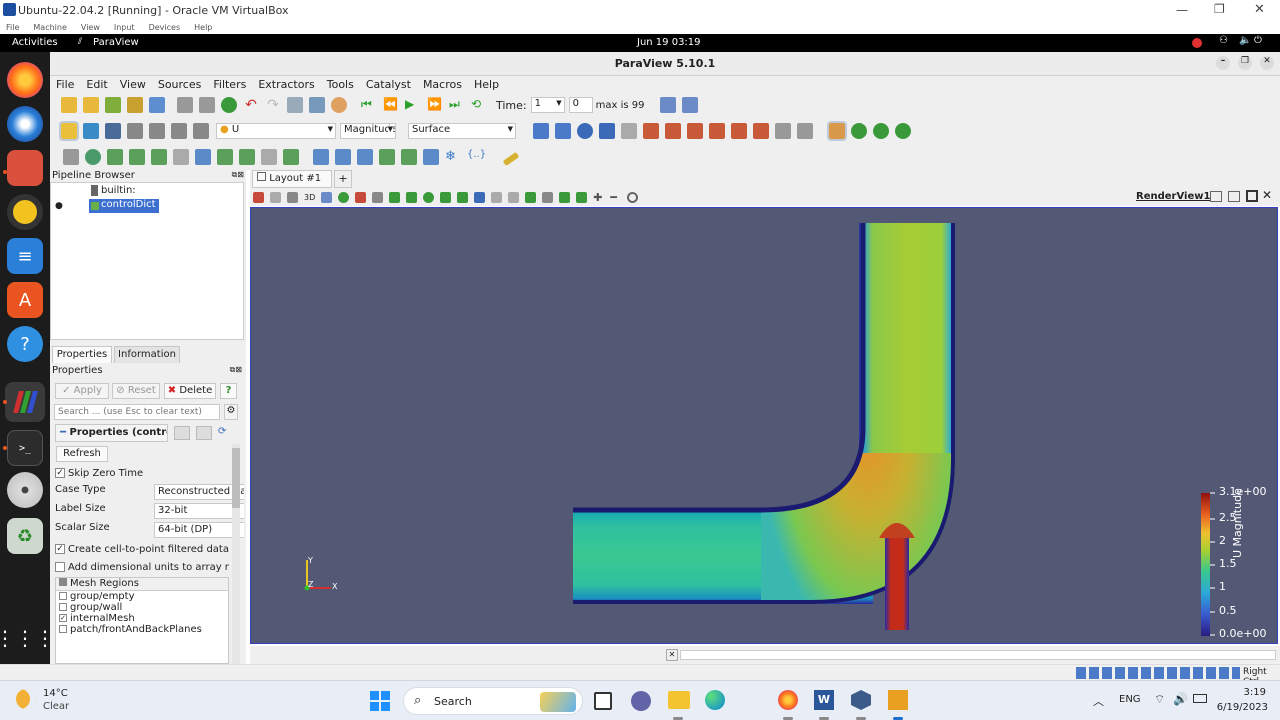 This screenshot has height=720, width=1280. What do you see at coordinates (580, 105) in the screenshot?
I see `timestep-spinbox: 0` at bounding box center [580, 105].